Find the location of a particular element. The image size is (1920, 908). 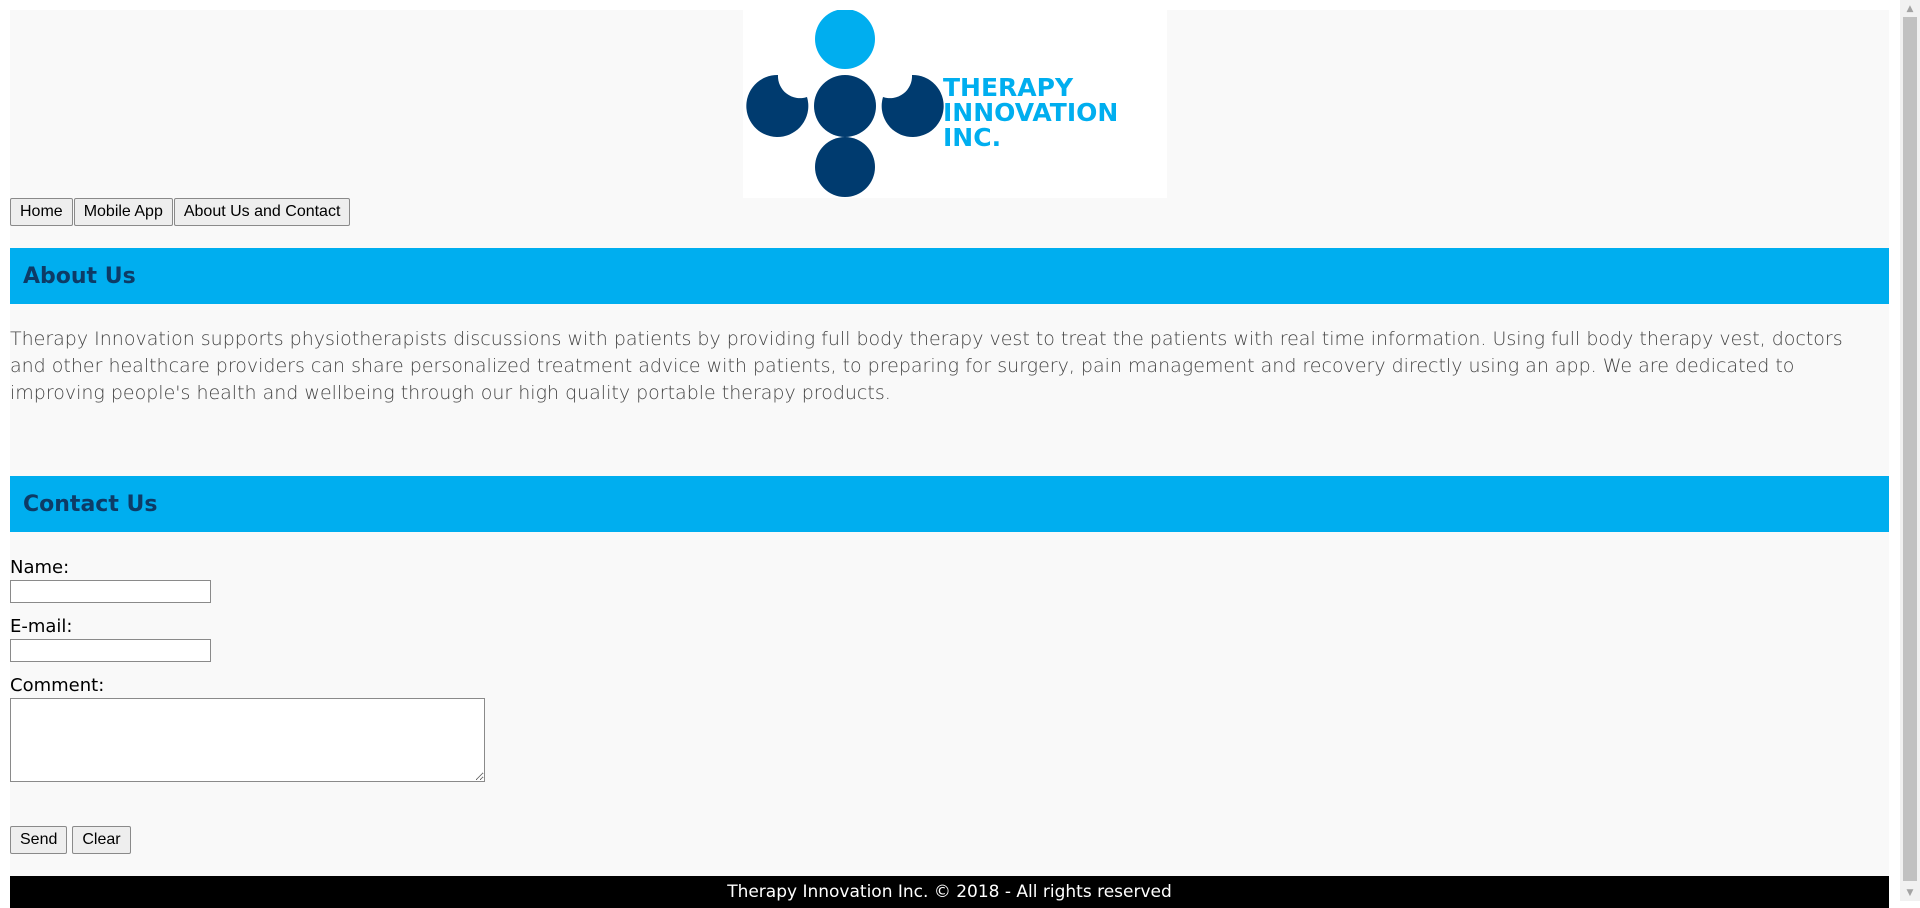

logo-text-line3: INC. is located at coordinates (972, 137).